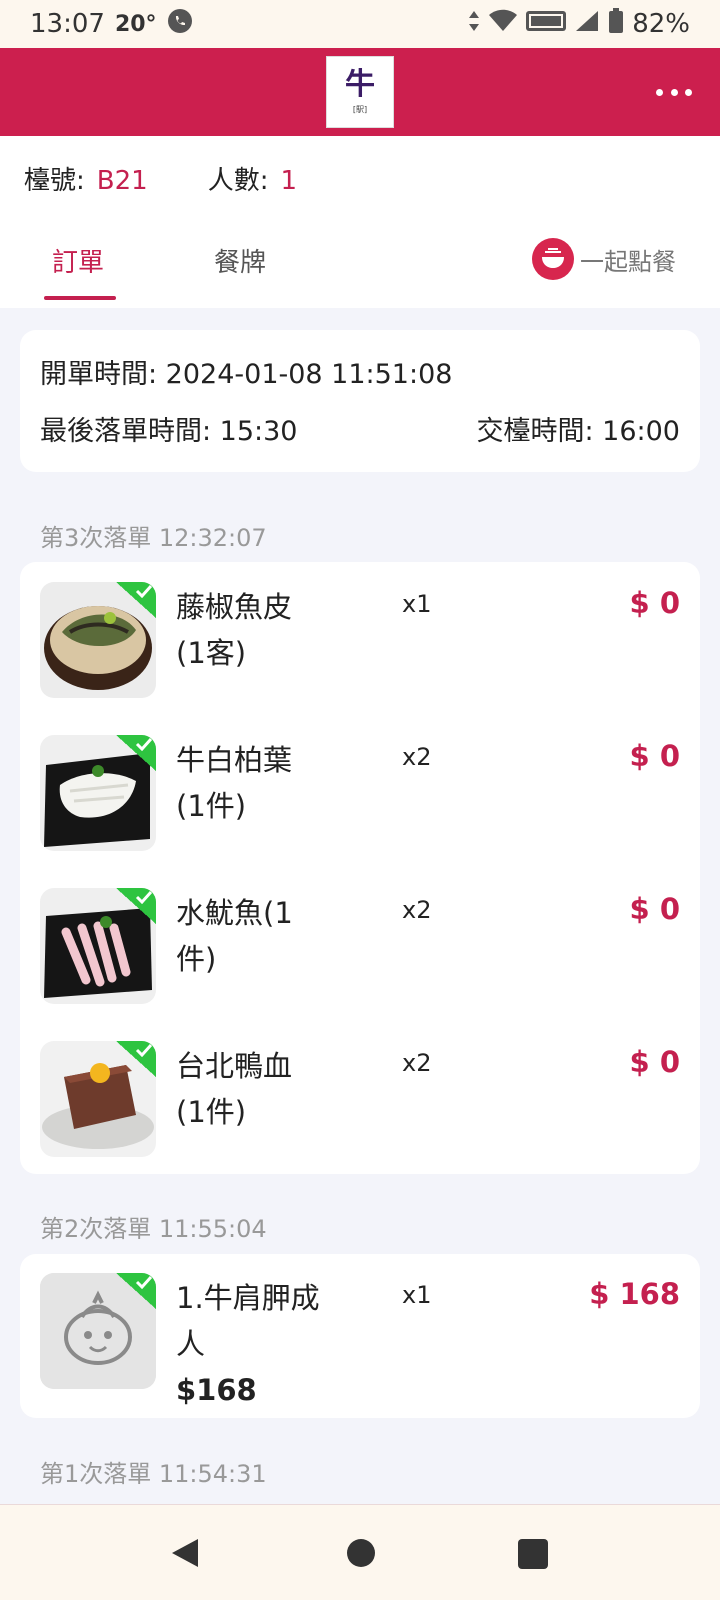 This screenshot has width=720, height=1600. What do you see at coordinates (533, 1554) in the screenshot?
I see `recent-apps-button` at bounding box center [533, 1554].